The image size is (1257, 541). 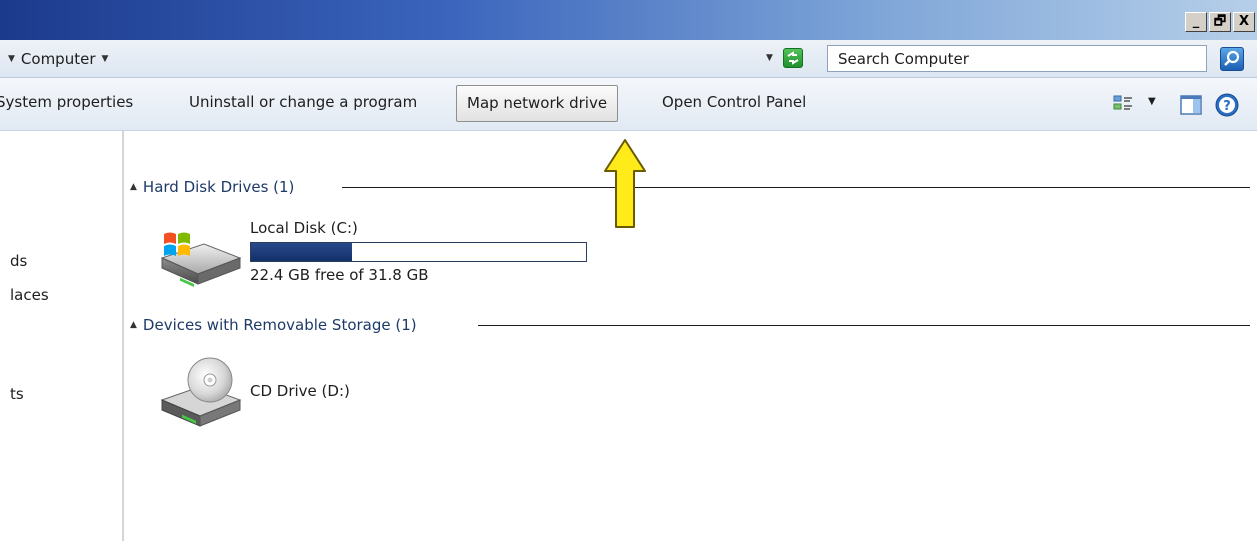 I want to click on system-properties-button: System properties, so click(x=66, y=102).